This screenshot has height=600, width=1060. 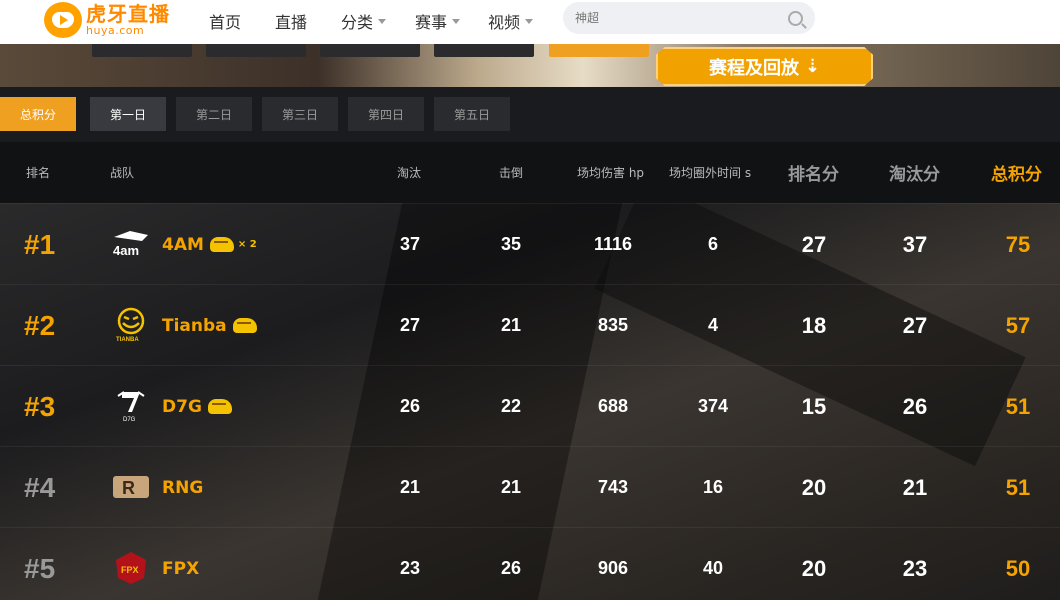 I want to click on team-name: 4AM × 2, so click(x=209, y=244).